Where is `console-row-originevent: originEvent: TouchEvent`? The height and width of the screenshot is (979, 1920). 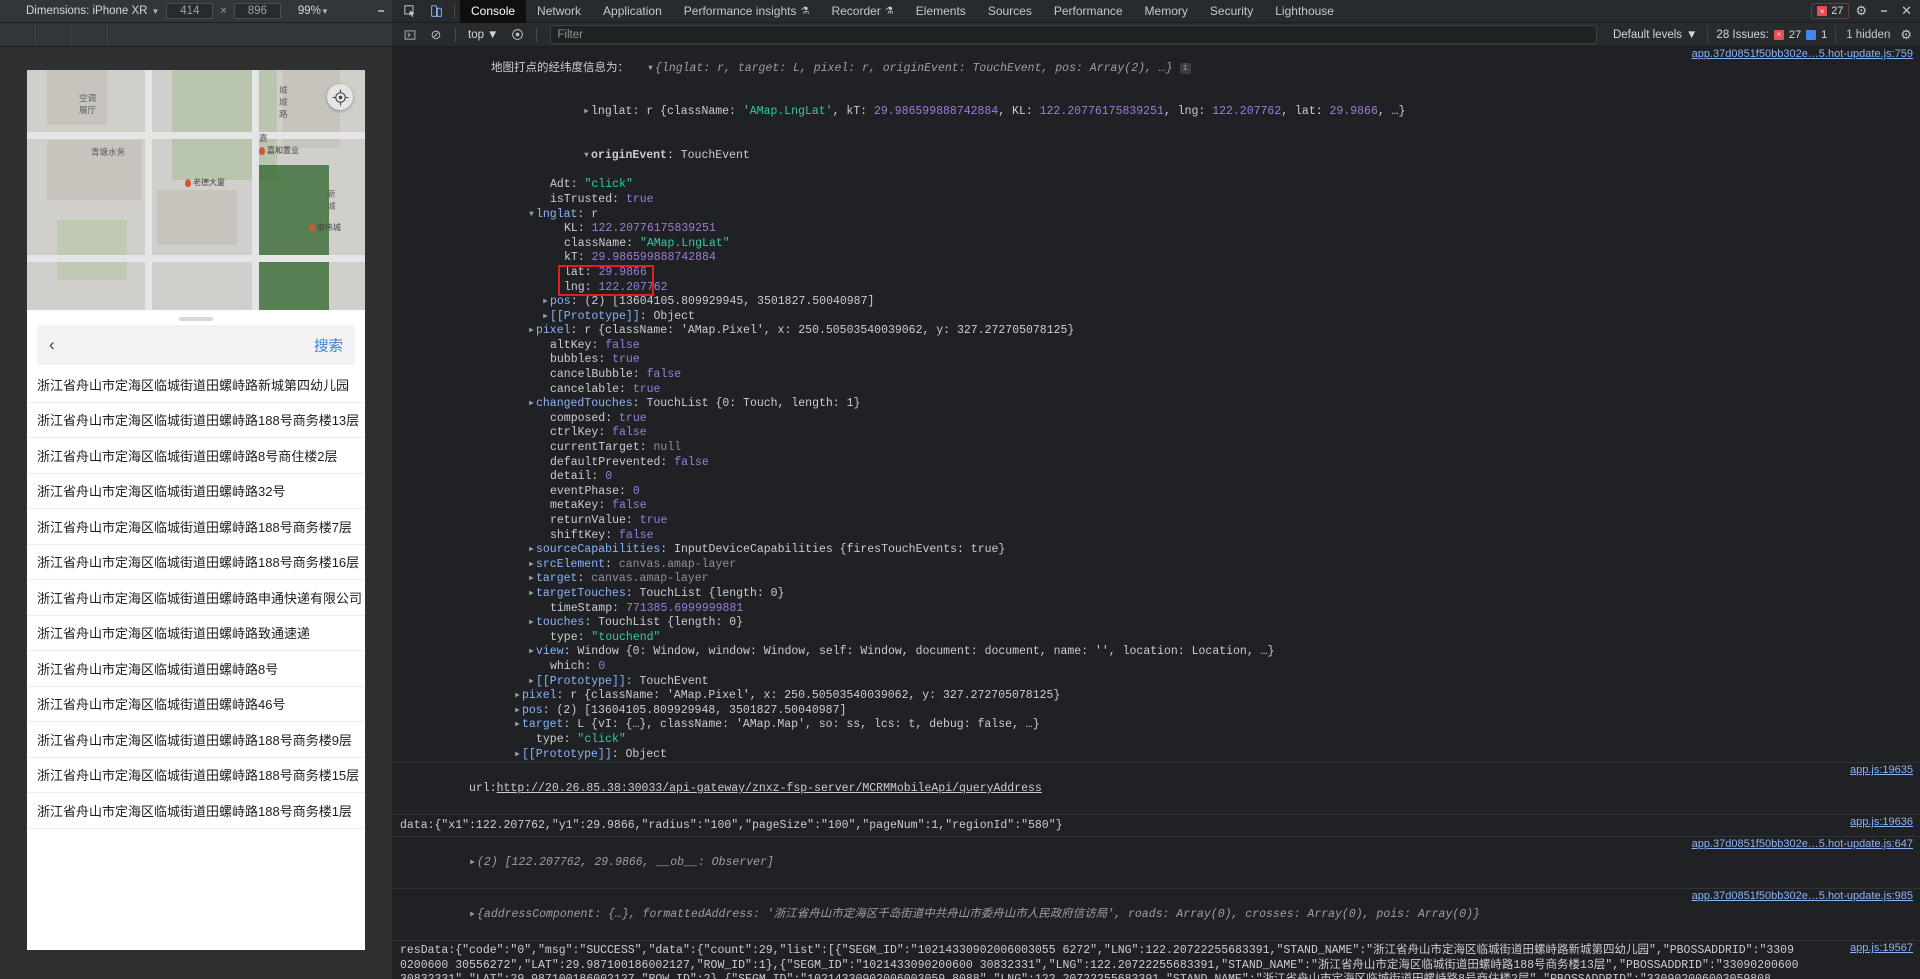
console-row-originevent: originEvent: TouchEvent is located at coordinates (1156, 157).